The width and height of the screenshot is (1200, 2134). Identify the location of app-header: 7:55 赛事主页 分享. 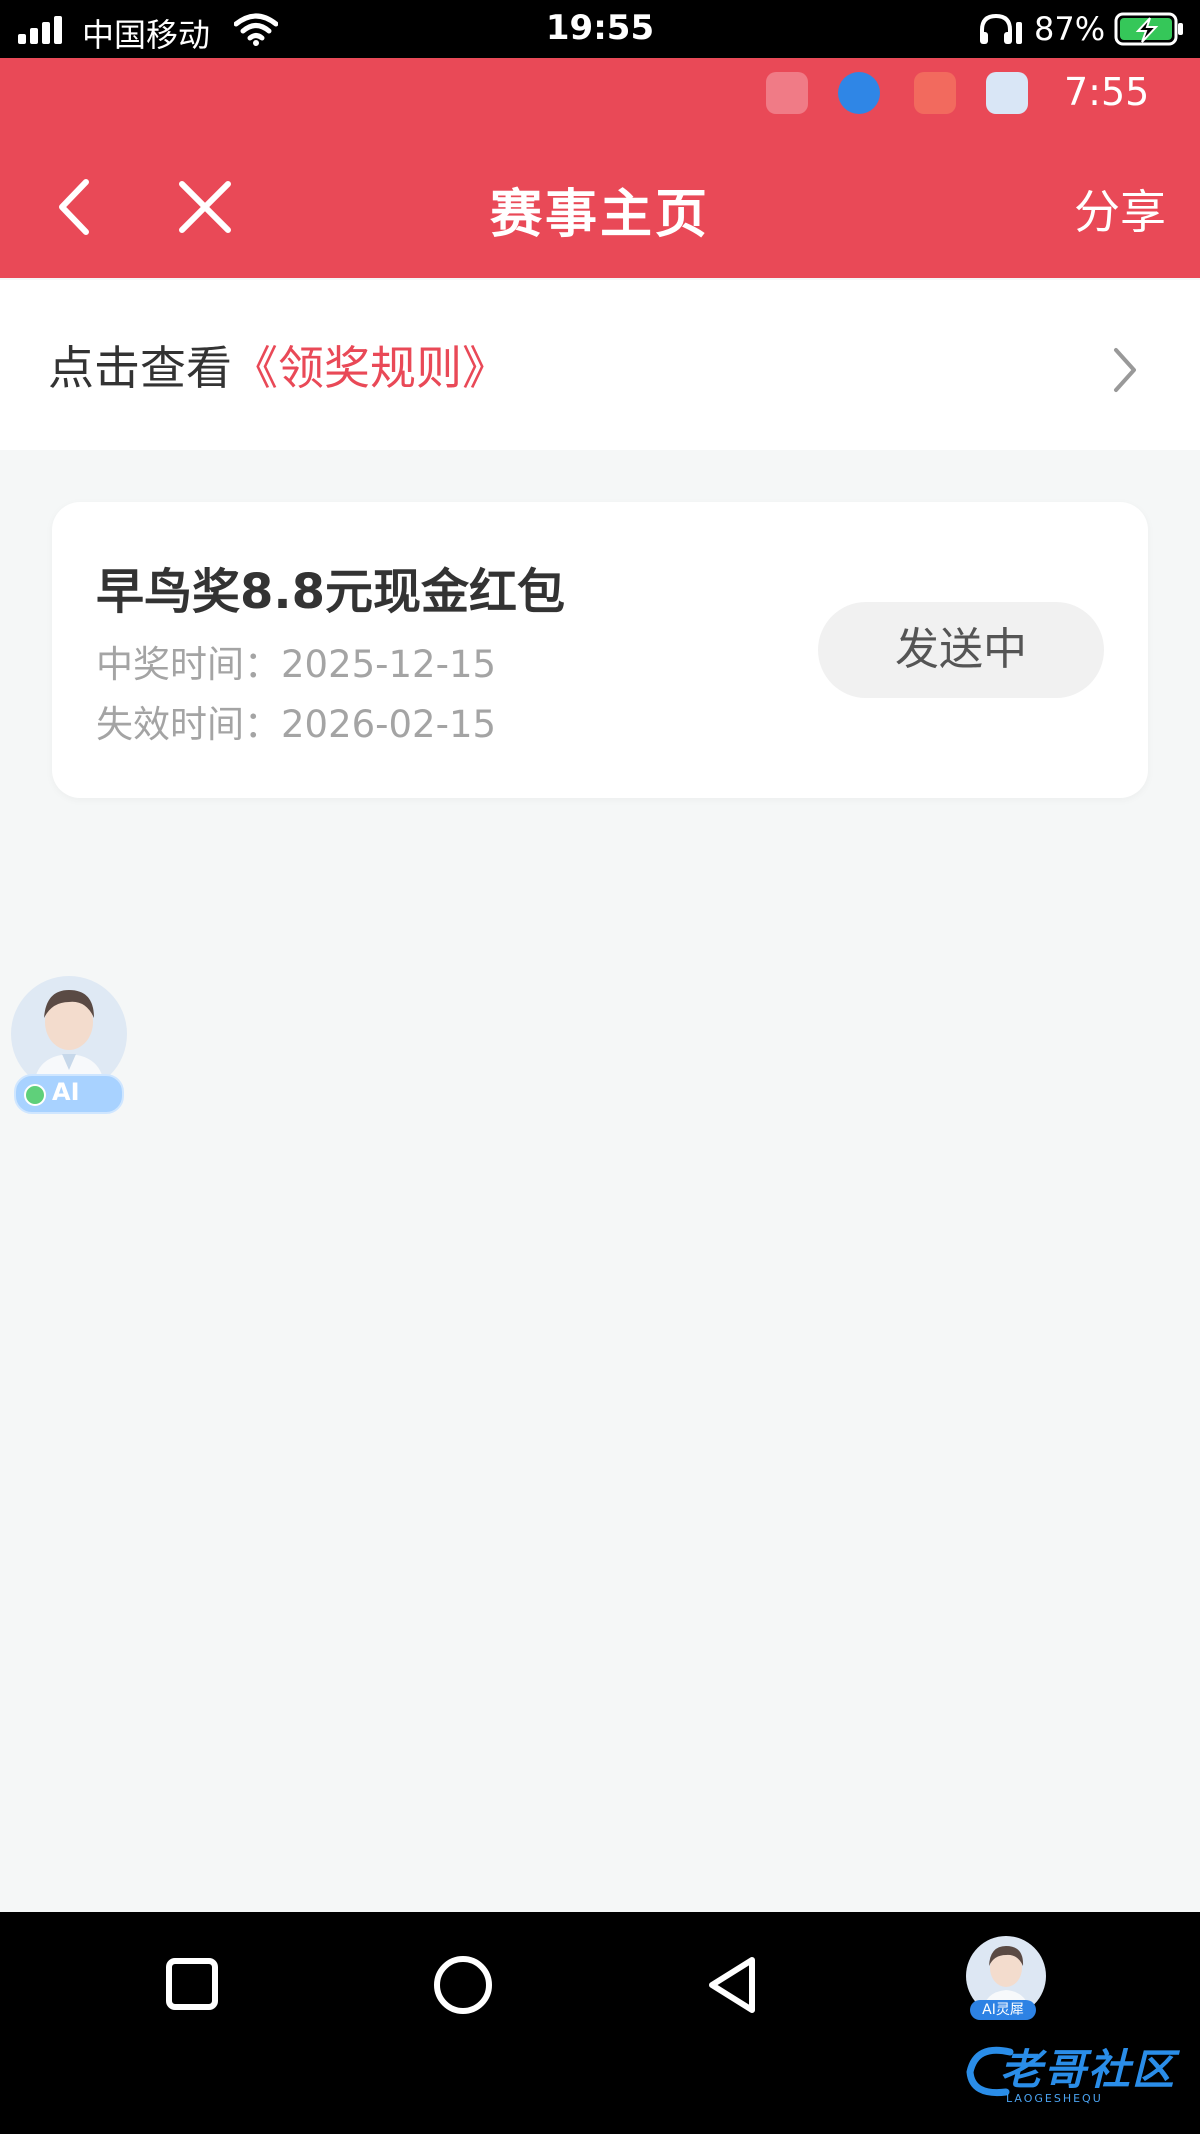
(600, 168).